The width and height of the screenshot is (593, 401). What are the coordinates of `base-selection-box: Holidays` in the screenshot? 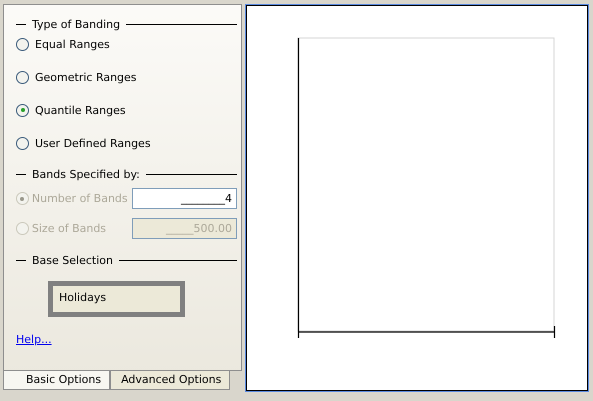 It's located at (116, 299).